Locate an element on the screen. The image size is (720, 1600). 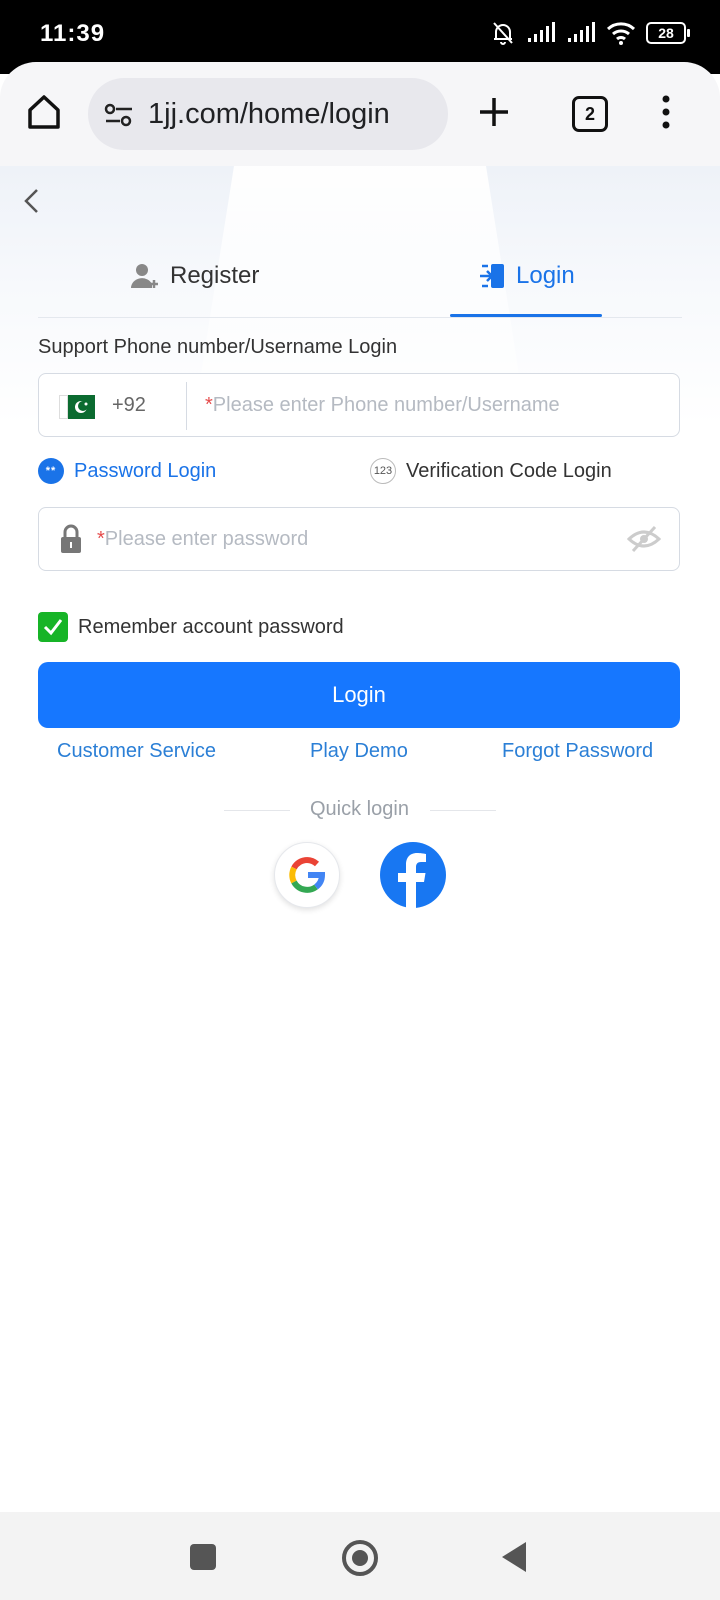
verification-code-login-label: Verification Code Login is located at coordinates (509, 470).